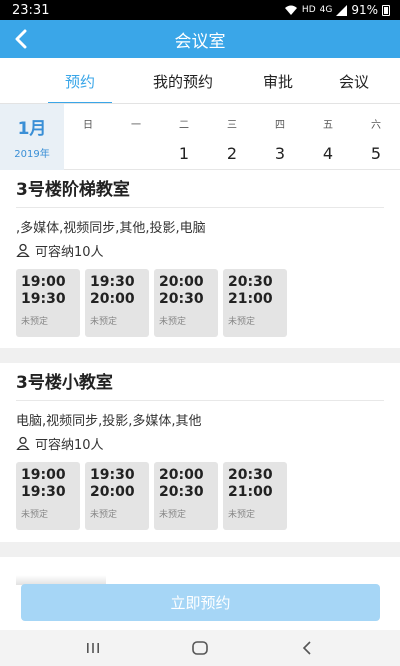 The height and width of the screenshot is (666, 400). I want to click on room-name: 3号楼小教室, so click(200, 382).